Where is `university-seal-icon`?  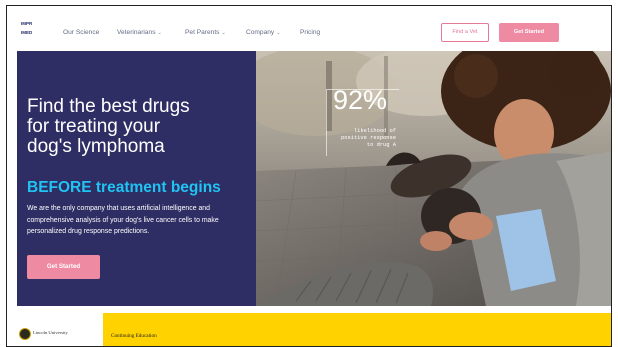
university-seal-icon is located at coordinates (25, 334).